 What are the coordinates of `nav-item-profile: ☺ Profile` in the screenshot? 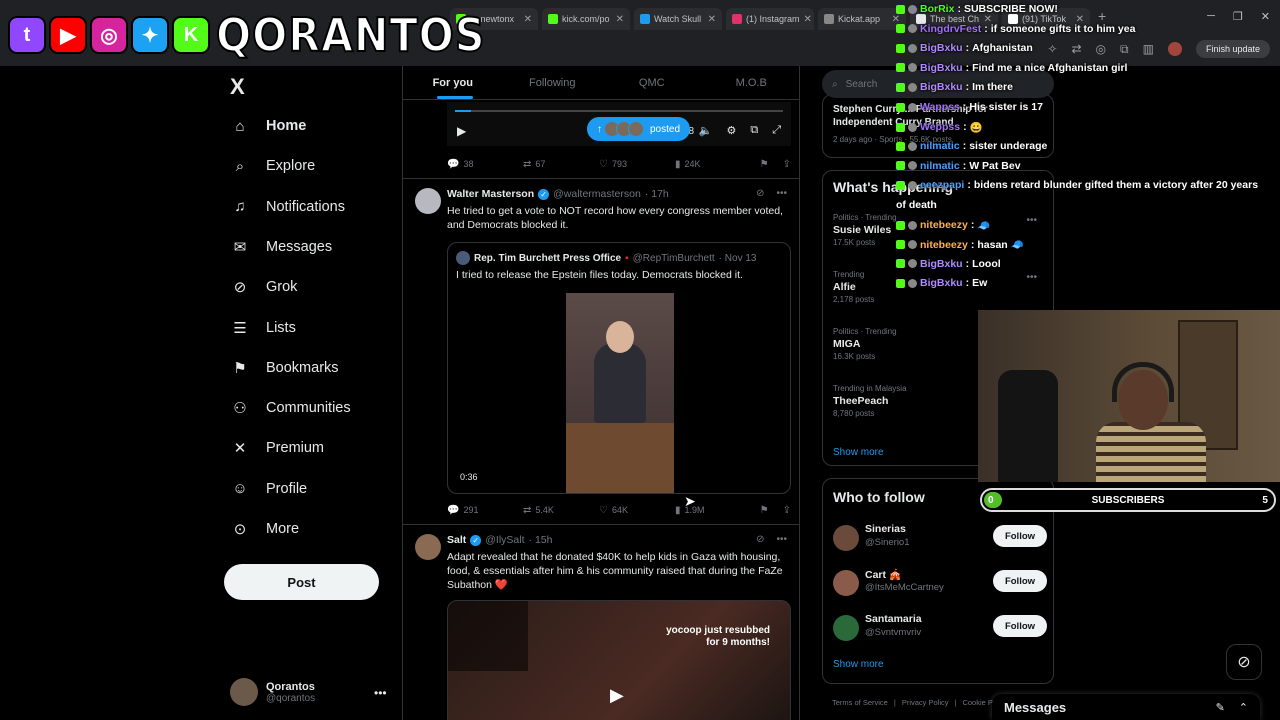 It's located at (268, 489).